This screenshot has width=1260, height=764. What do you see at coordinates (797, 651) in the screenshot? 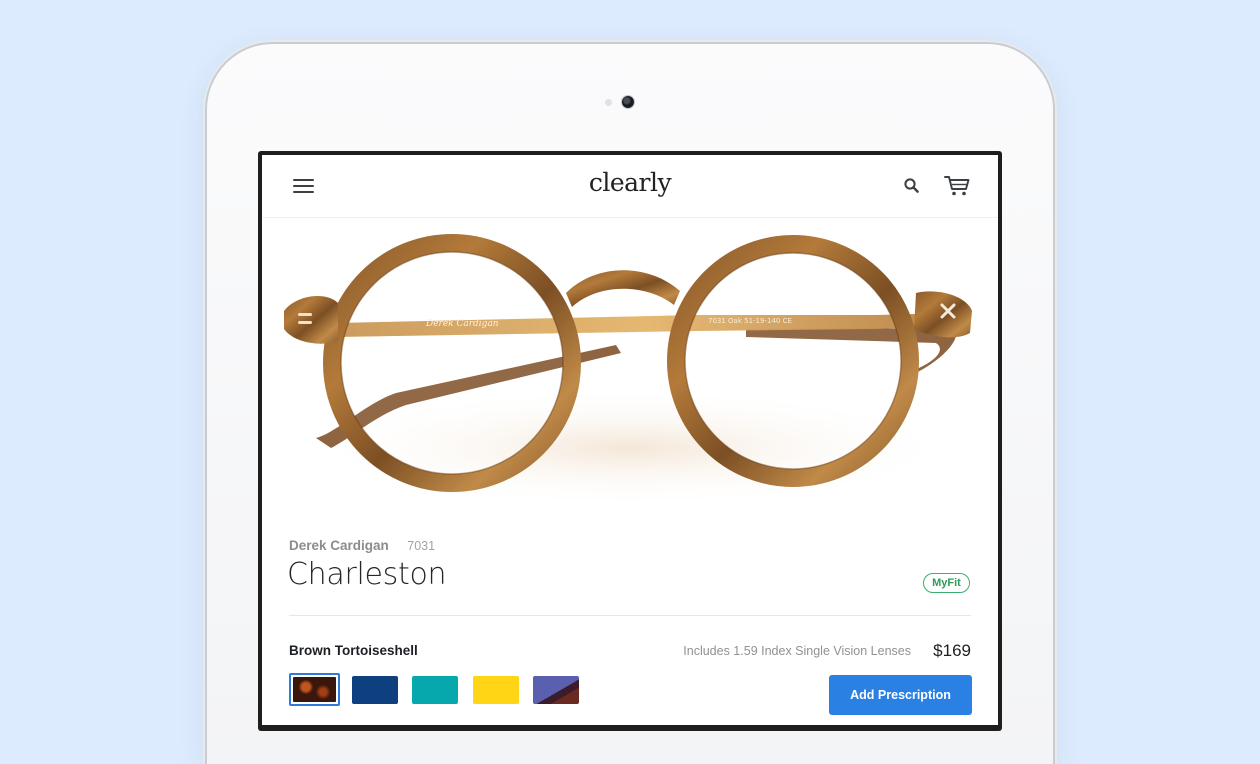
I see `lens-info: Includes 1.59 Index Single Vision Lenses` at bounding box center [797, 651].